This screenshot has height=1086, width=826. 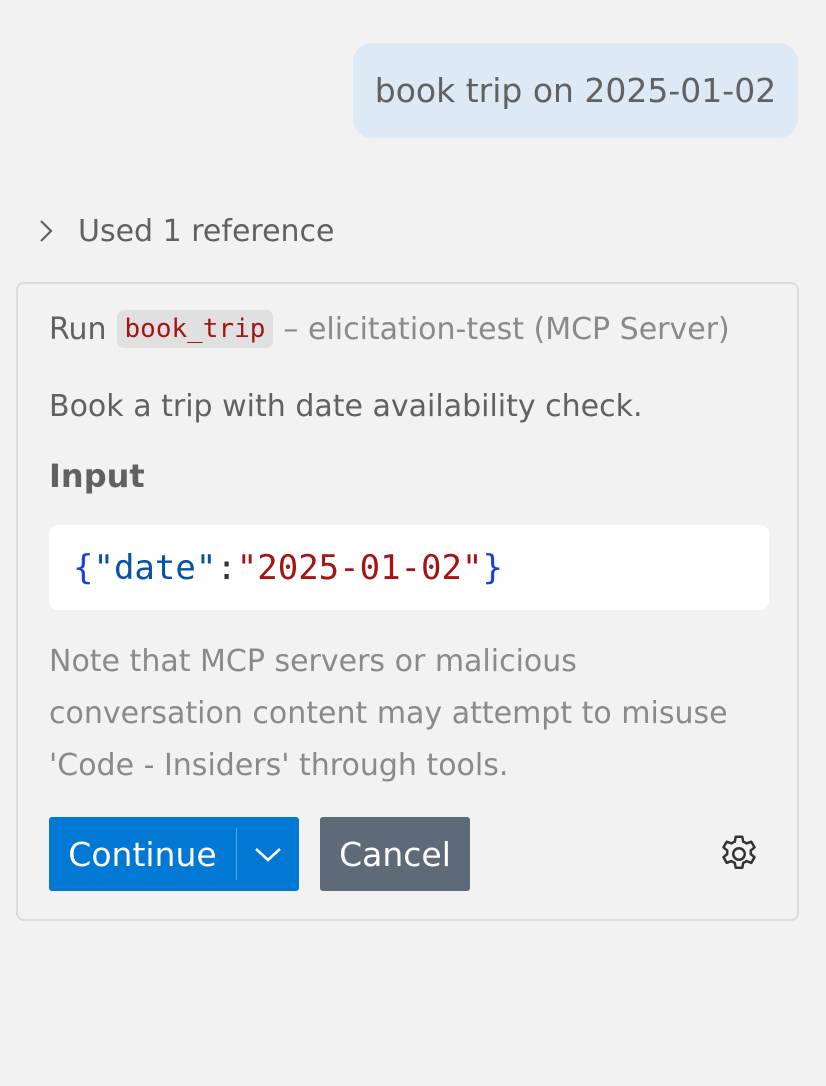 What do you see at coordinates (492, 567) in the screenshot?
I see `json-close-brace: }` at bounding box center [492, 567].